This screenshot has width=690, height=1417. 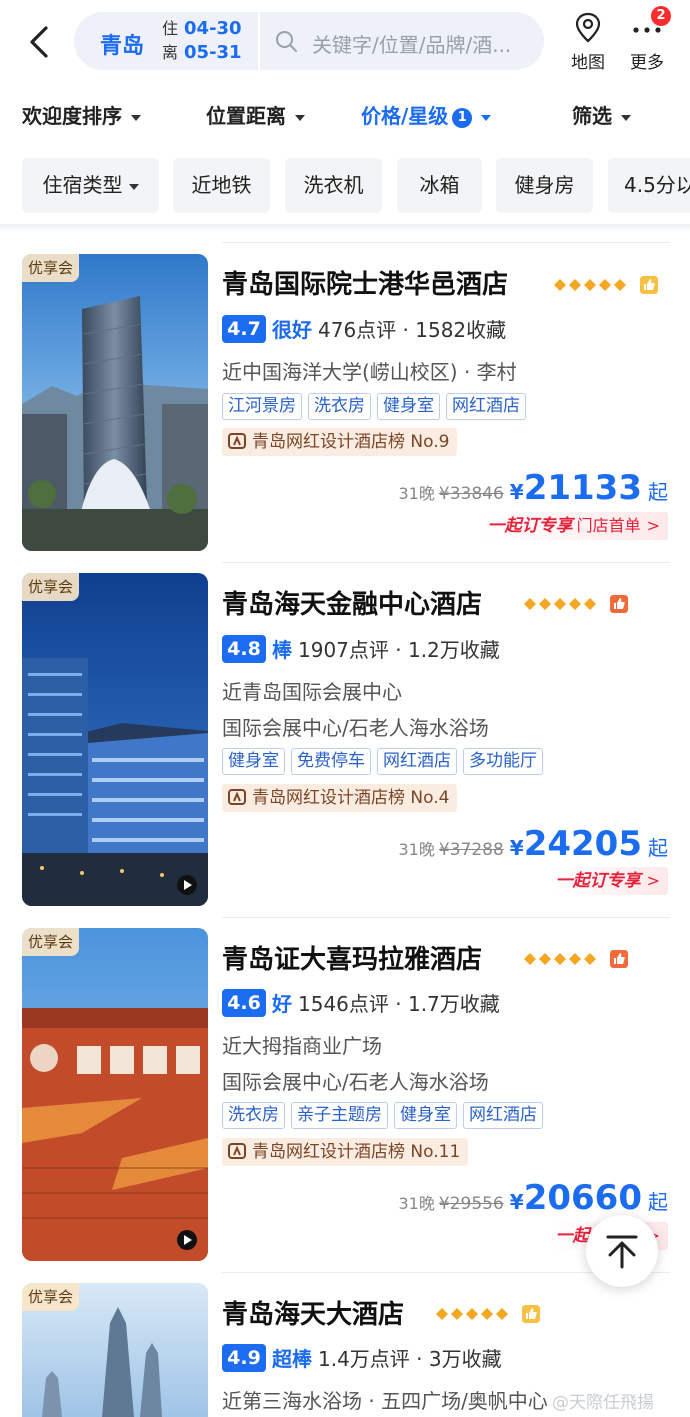 What do you see at coordinates (246, 116) in the screenshot?
I see `sort-distance-label: 位置距离` at bounding box center [246, 116].